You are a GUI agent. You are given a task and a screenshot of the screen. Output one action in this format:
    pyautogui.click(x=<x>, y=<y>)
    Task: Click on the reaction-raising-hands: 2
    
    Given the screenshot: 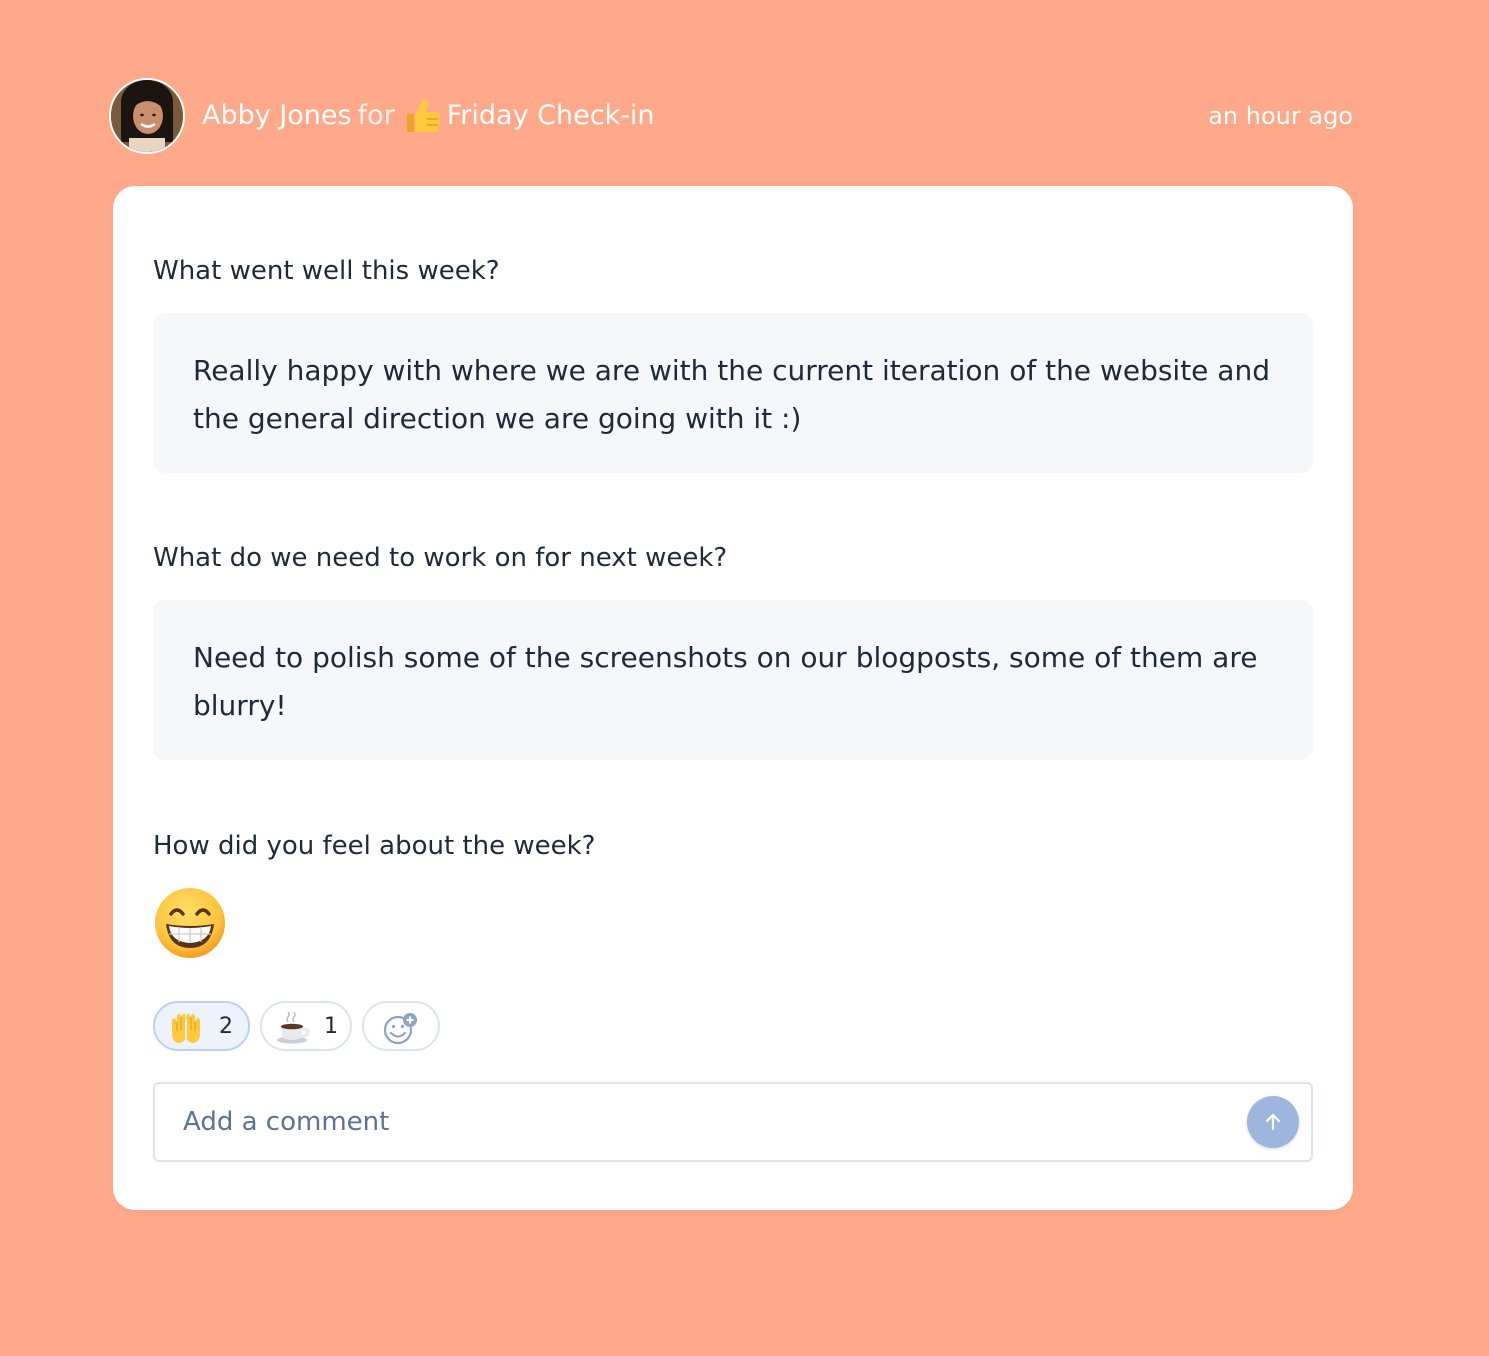 What is the action you would take?
    pyautogui.click(x=201, y=1026)
    